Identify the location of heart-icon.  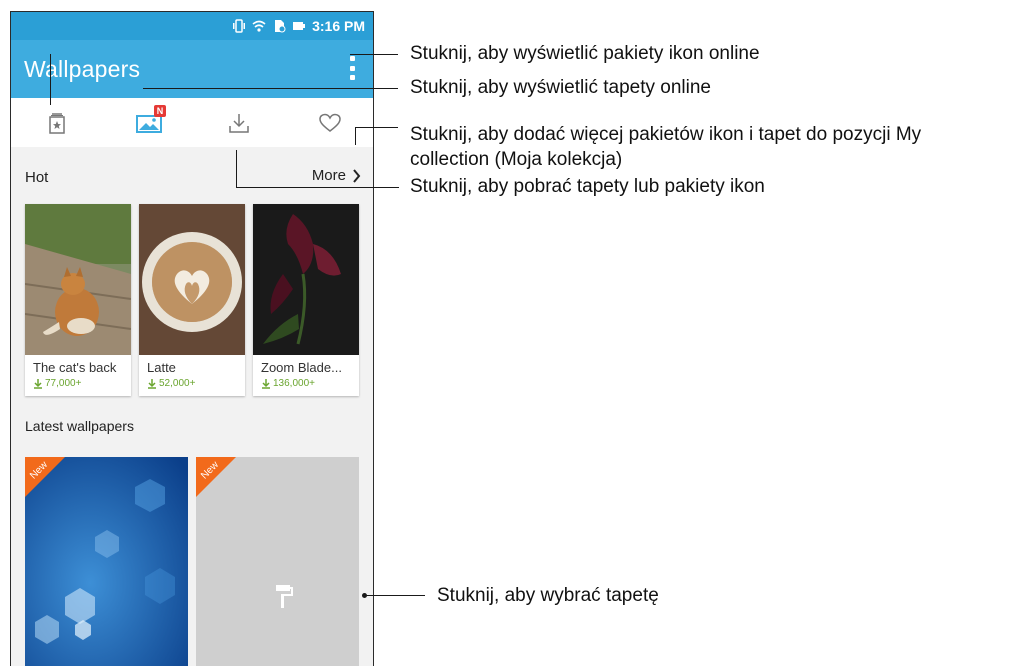
(329, 122).